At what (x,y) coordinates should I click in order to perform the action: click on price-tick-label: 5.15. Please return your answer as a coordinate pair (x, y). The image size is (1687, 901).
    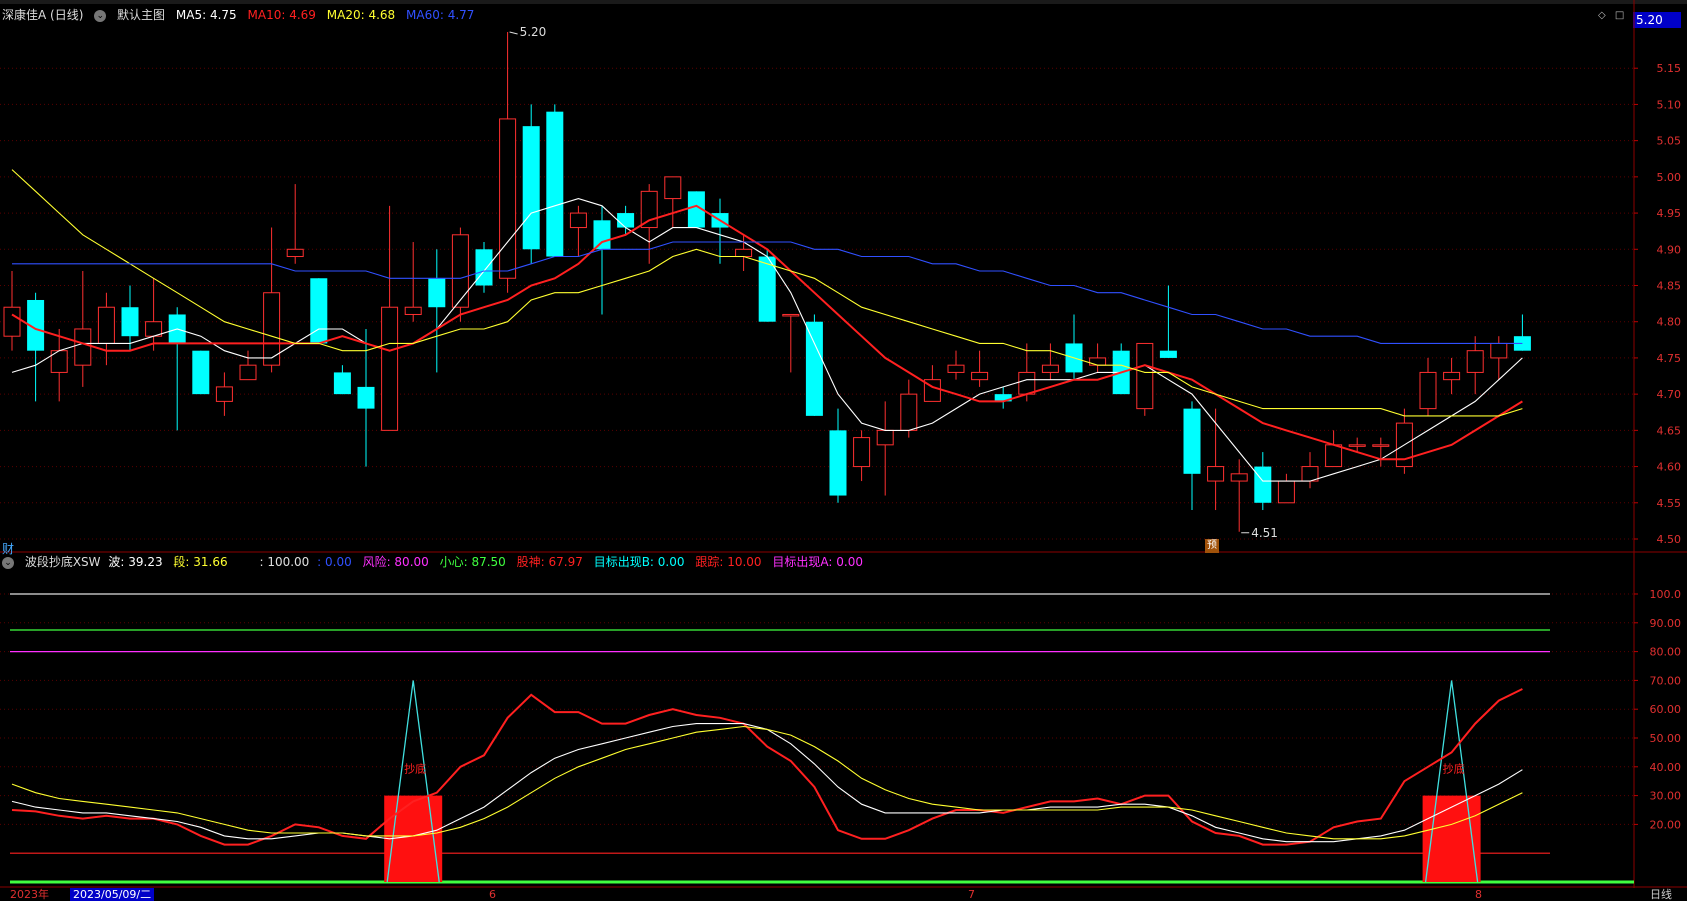
    Looking at the image, I should click on (1669, 68).